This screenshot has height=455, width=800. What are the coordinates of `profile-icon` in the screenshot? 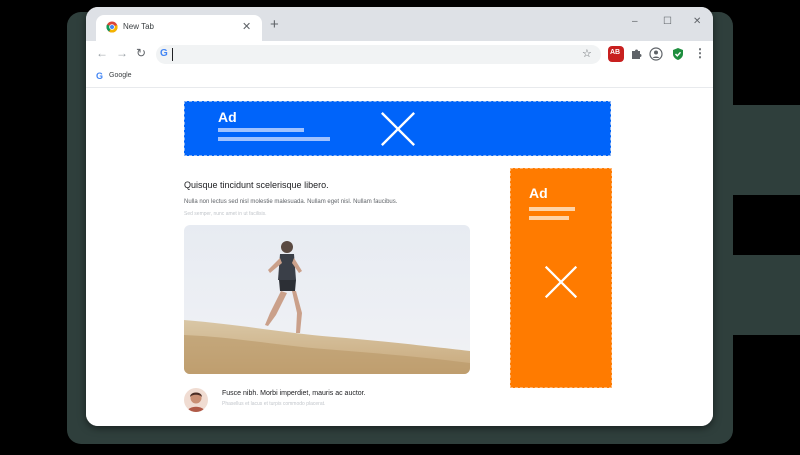 It's located at (656, 54).